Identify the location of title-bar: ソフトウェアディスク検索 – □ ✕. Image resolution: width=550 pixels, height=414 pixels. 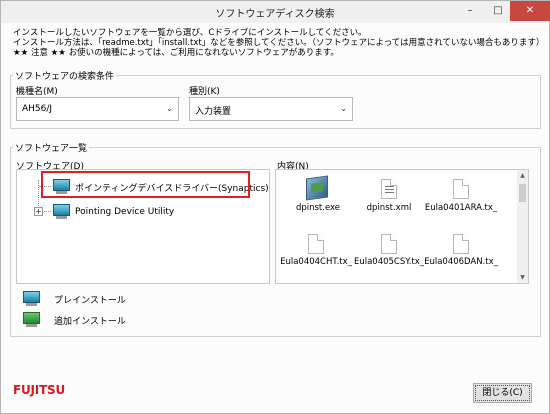
(275, 12).